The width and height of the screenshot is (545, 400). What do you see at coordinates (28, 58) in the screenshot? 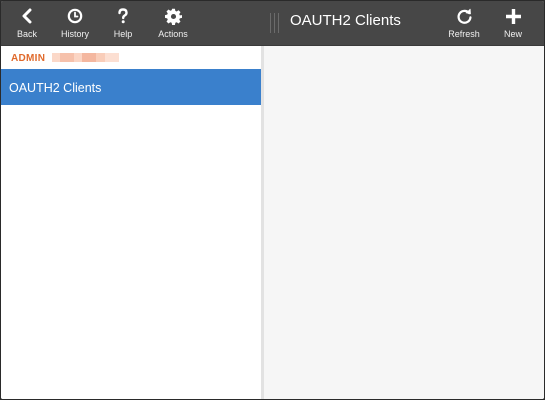
I see `section-label: ADMIN` at bounding box center [28, 58].